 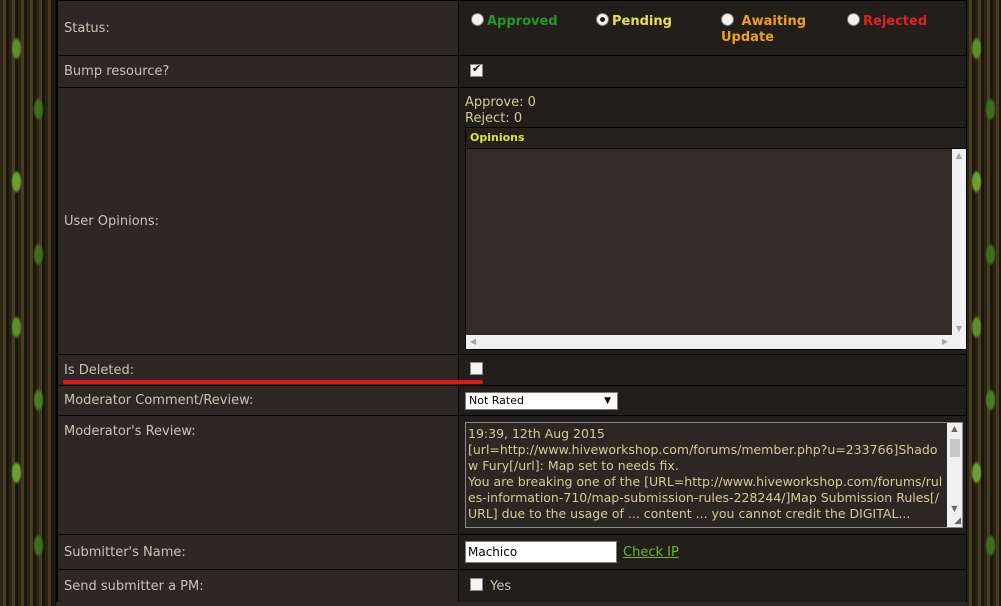 I want to click on scroll-right-arrow-icon: ▶, so click(x=945, y=341).